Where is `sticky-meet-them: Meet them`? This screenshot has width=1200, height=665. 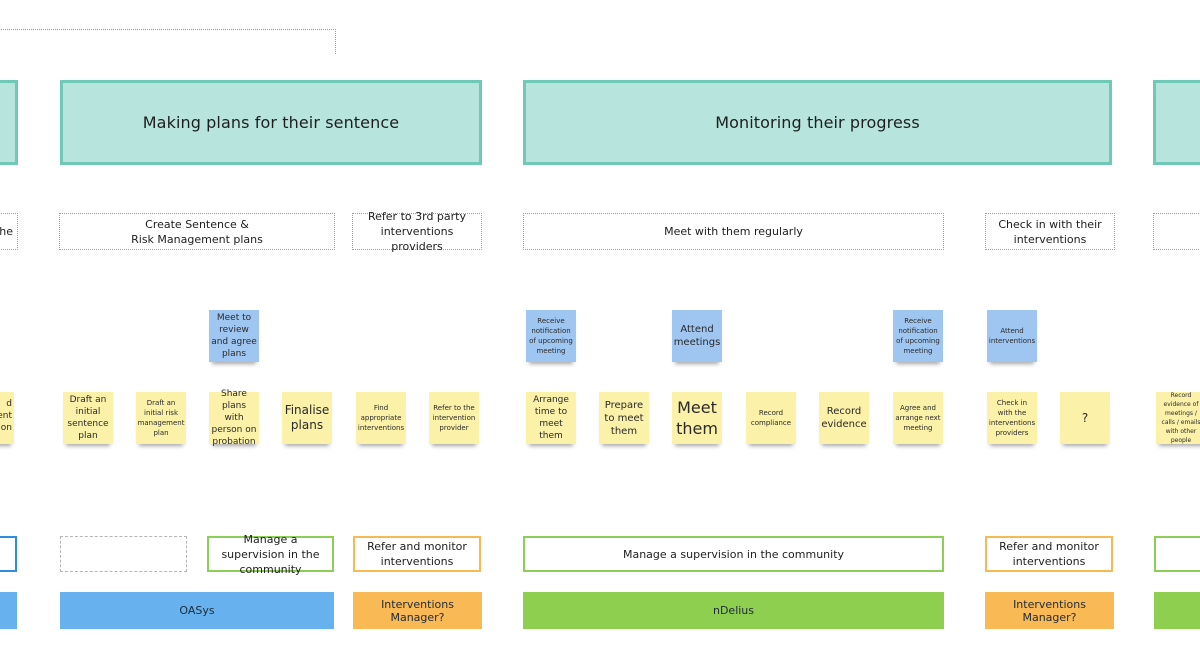
sticky-meet-them: Meet them is located at coordinates (697, 418).